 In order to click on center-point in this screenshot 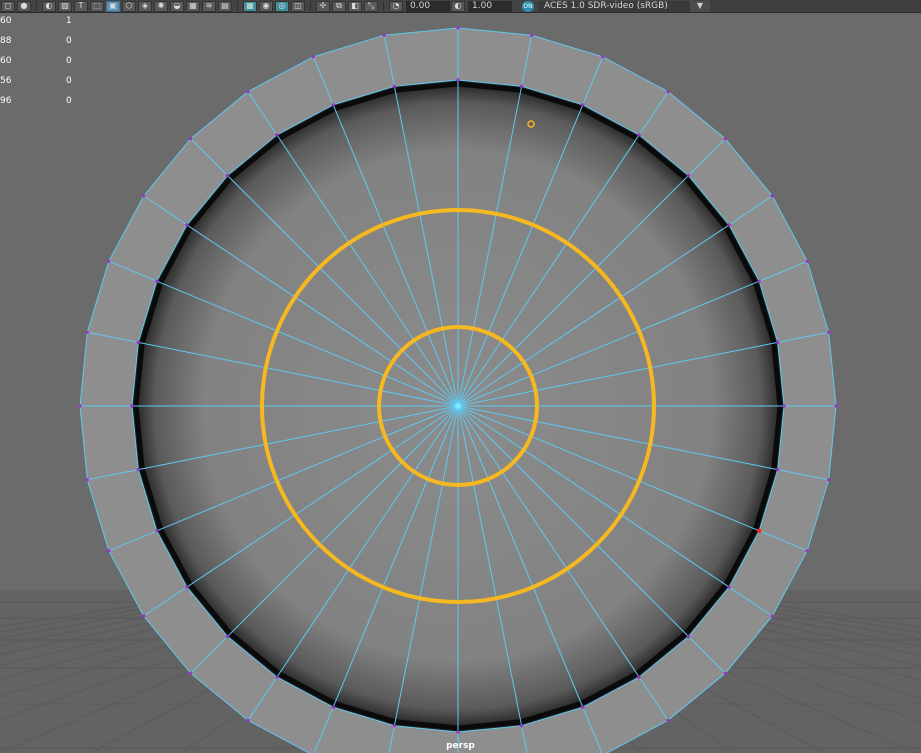, I will do `click(458, 406)`.